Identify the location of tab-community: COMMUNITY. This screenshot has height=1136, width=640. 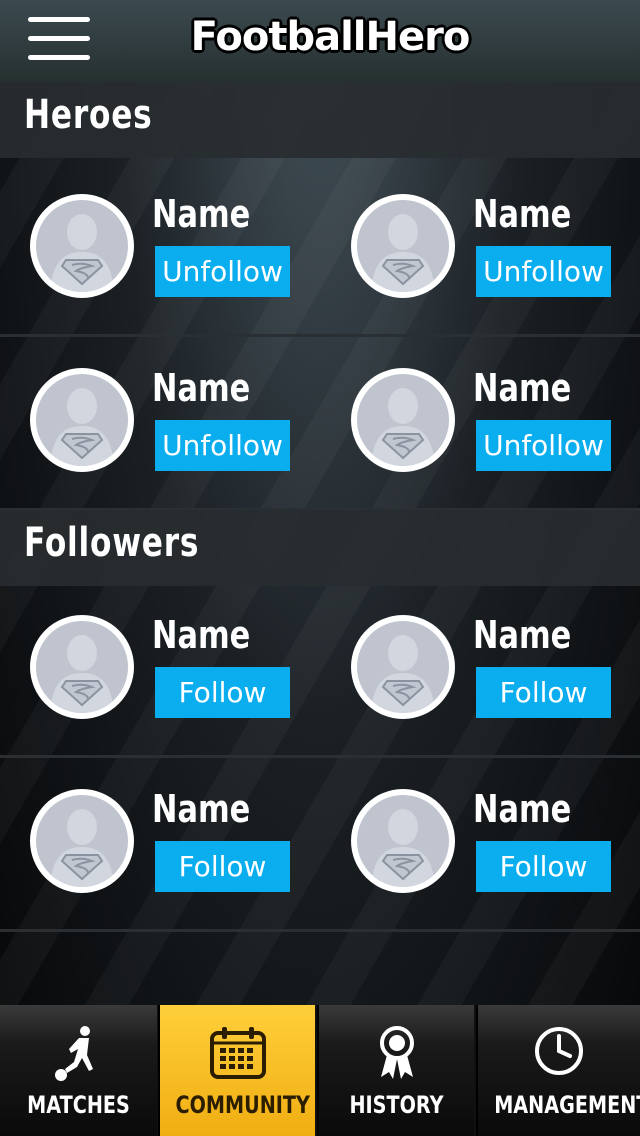
(236, 1070).